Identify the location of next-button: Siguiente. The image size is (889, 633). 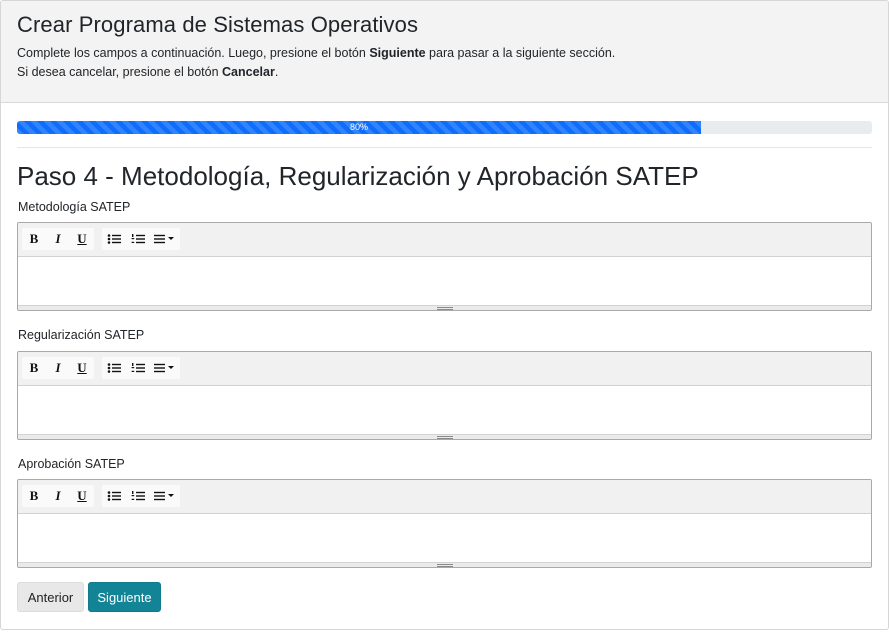
(124, 597).